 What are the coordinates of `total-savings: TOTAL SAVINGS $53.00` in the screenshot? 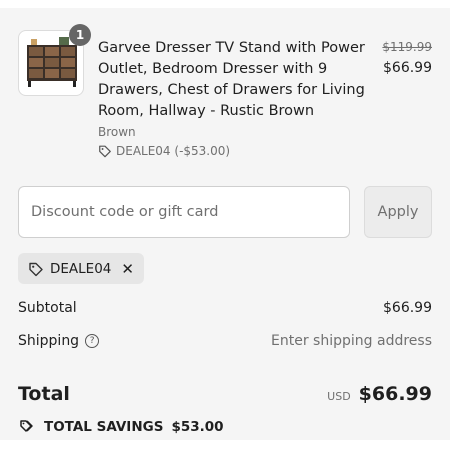 It's located at (121, 427).